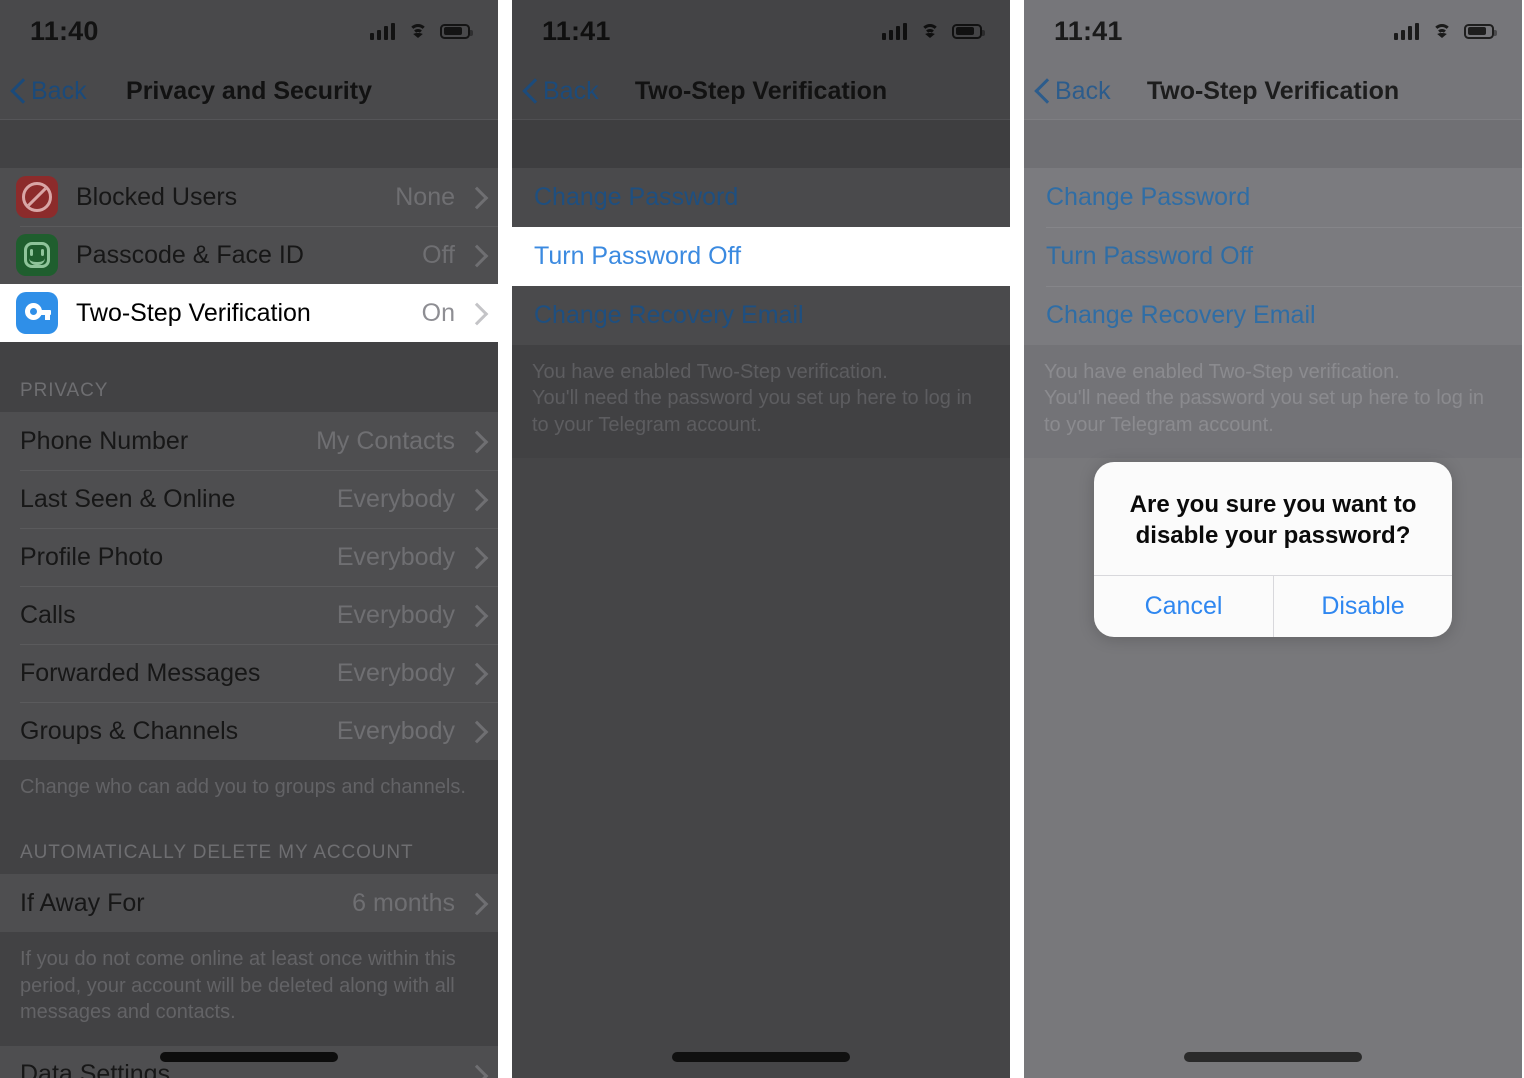 The width and height of the screenshot is (1524, 1078). Describe the element at coordinates (438, 312) in the screenshot. I see `row-value: On` at that location.